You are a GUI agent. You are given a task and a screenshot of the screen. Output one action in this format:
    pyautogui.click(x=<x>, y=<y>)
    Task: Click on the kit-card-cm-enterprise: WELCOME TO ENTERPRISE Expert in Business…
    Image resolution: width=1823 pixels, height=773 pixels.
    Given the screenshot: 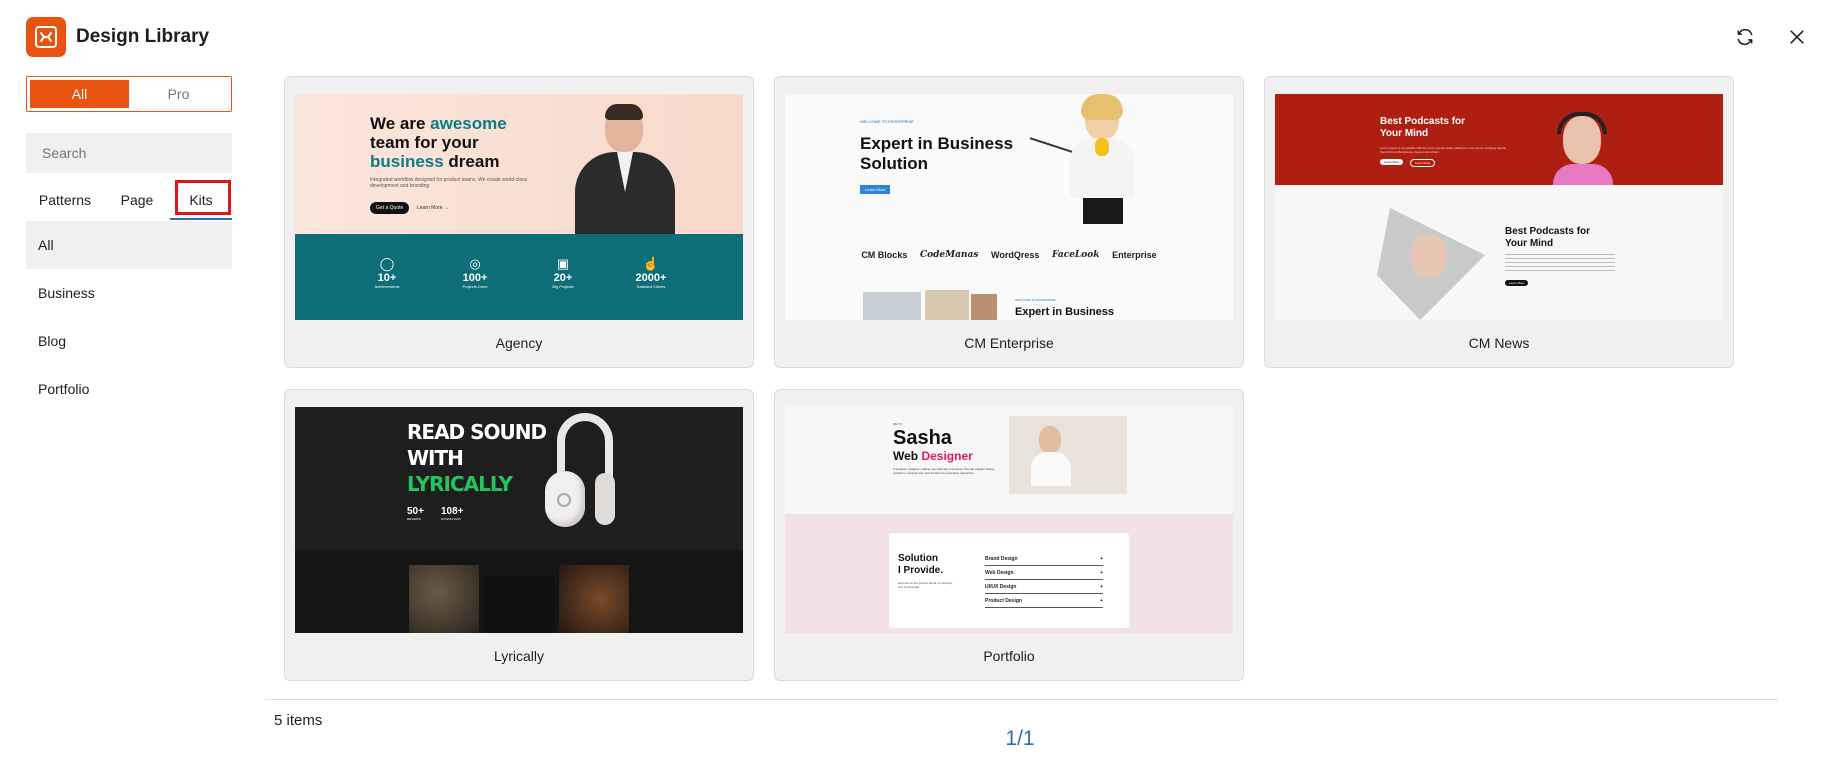 What is the action you would take?
    pyautogui.click(x=1009, y=222)
    